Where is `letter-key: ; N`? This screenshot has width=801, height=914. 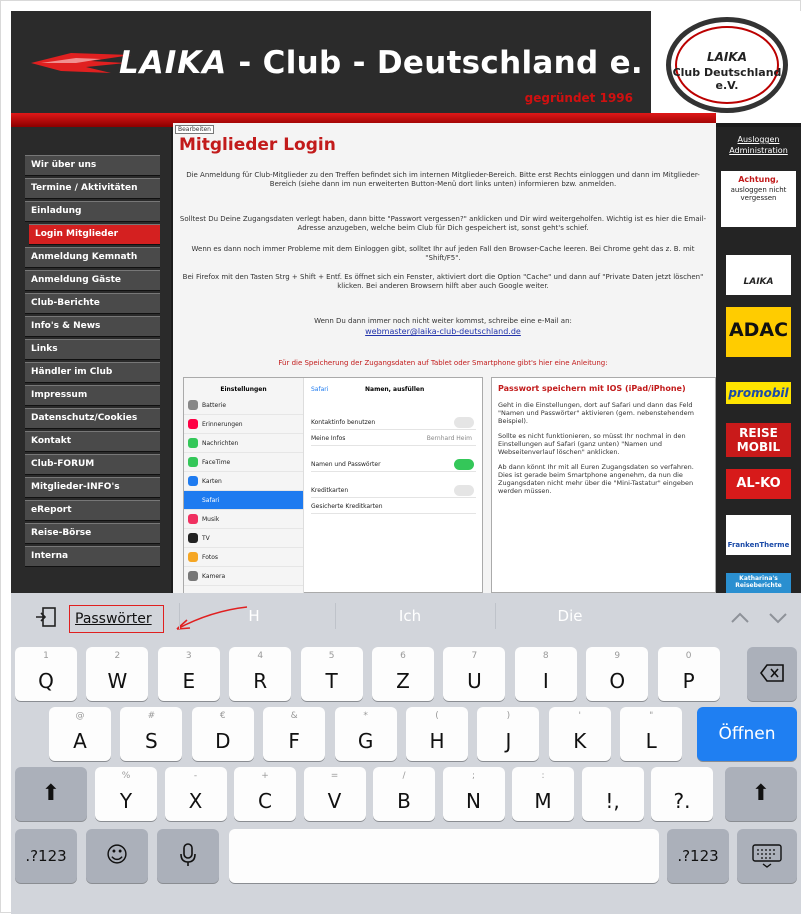
letter-key: ; N is located at coordinates (473, 794).